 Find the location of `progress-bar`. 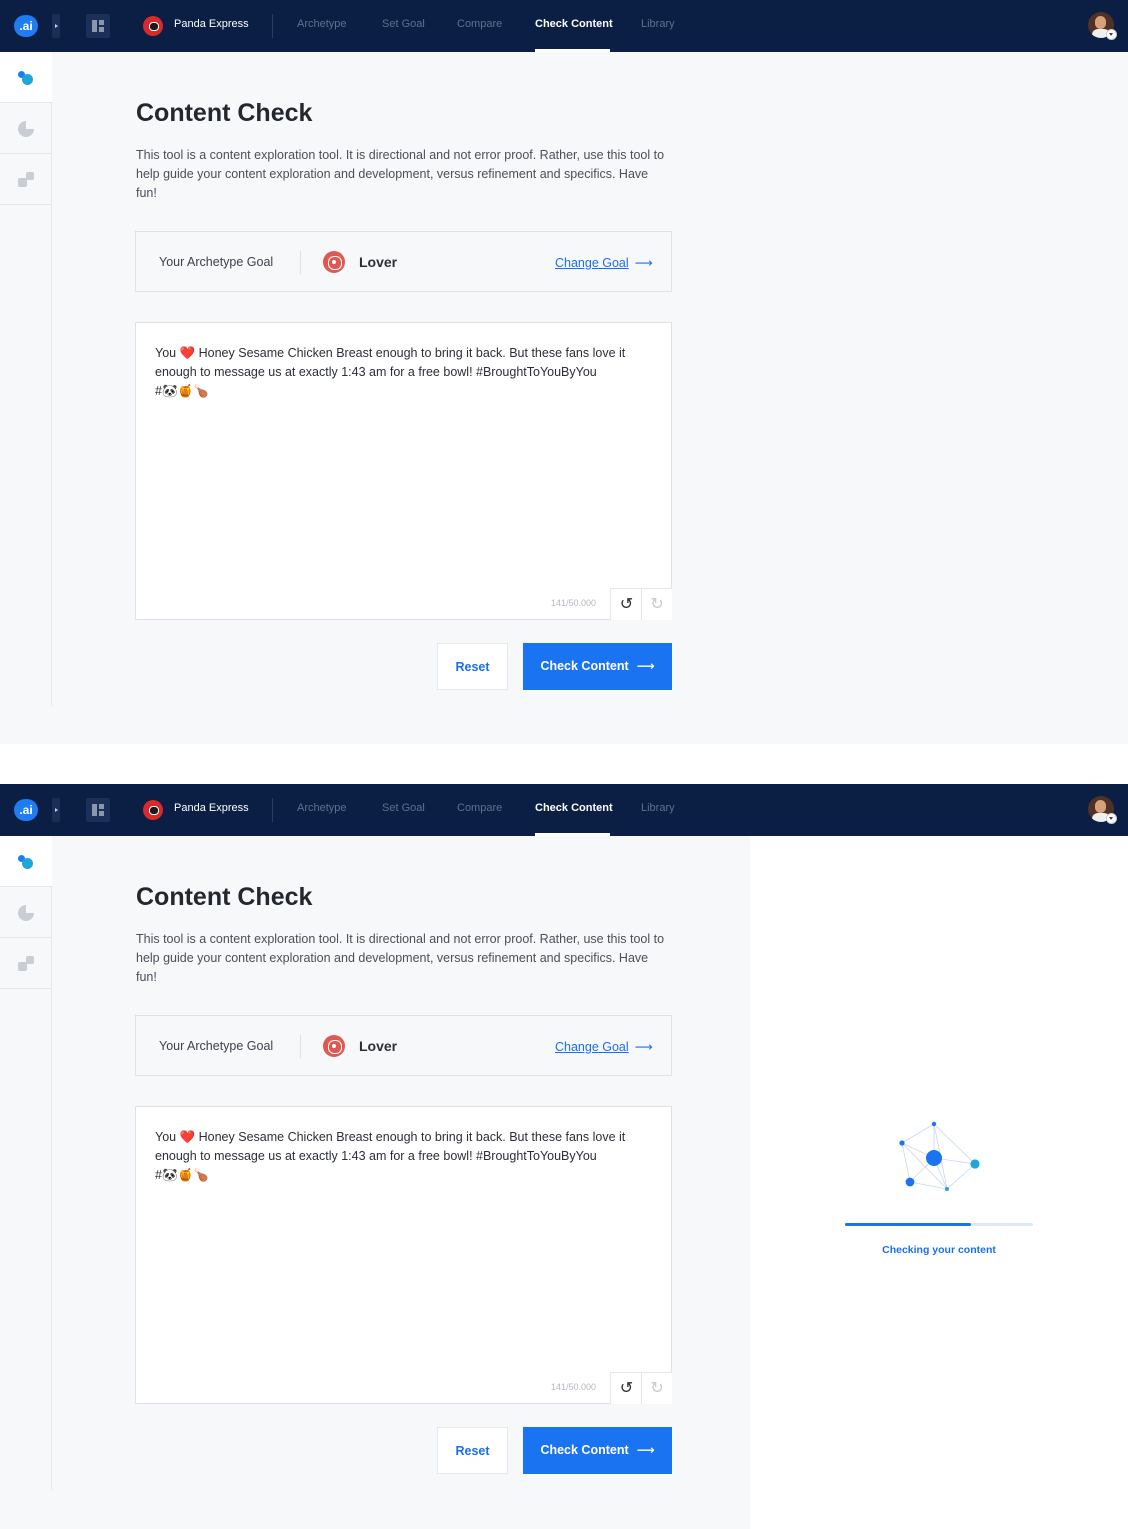

progress-bar is located at coordinates (939, 1224).